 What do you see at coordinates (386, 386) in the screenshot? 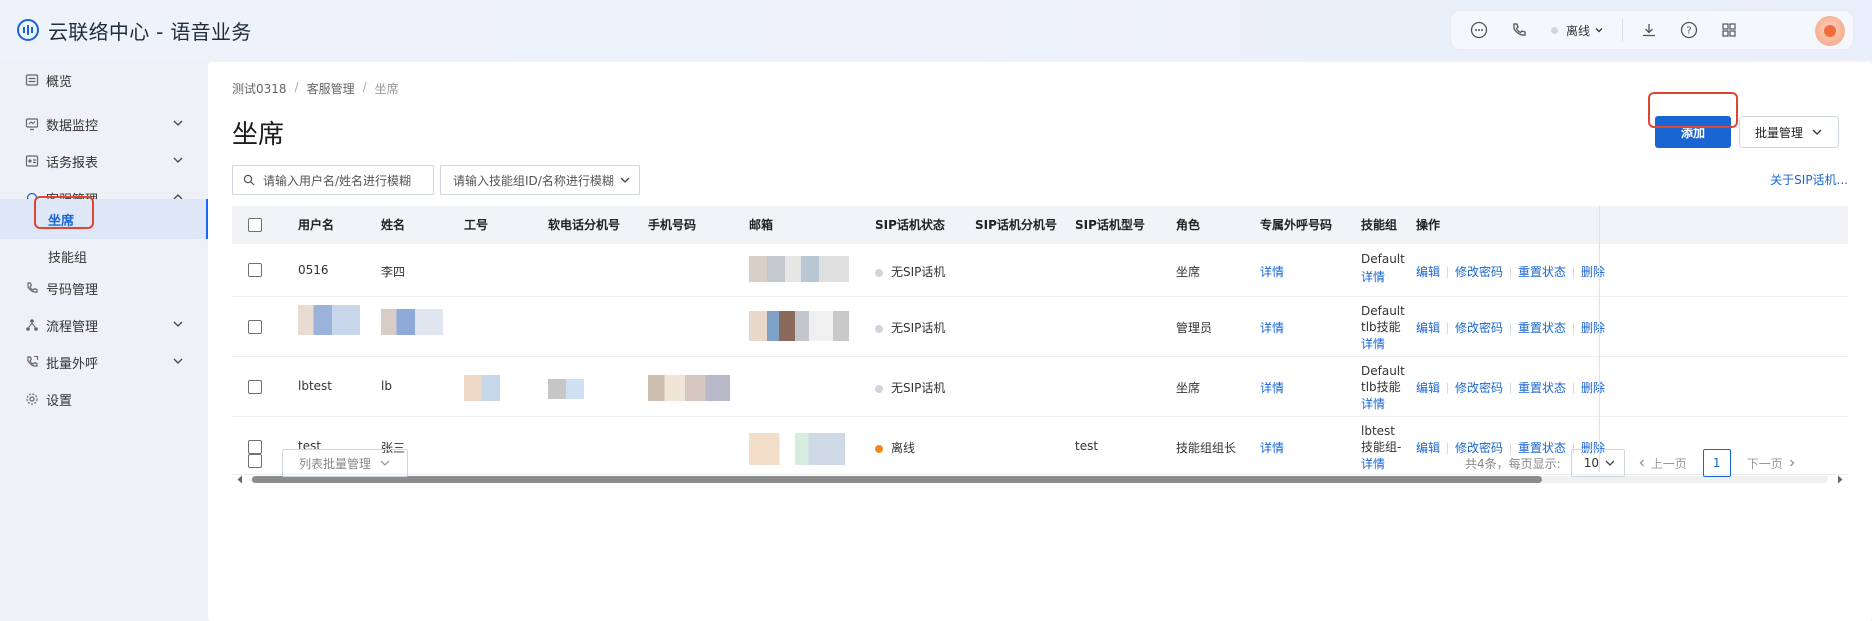
I see `cell-name: lb` at bounding box center [386, 386].